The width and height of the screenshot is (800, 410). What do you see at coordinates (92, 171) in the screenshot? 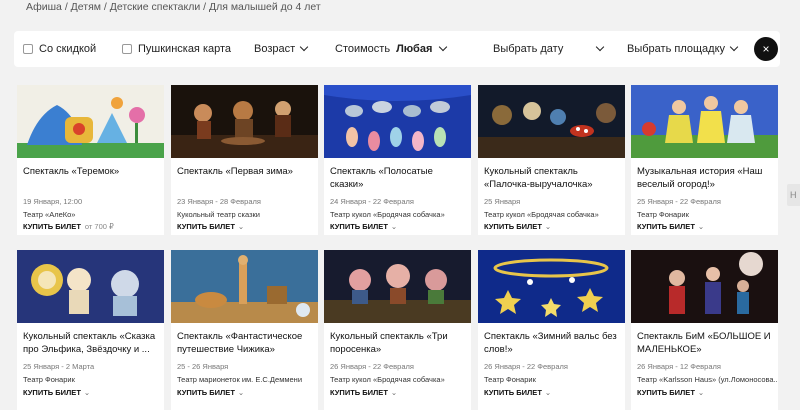
I see `event-title: Спектакль «Теремок»` at bounding box center [92, 171].